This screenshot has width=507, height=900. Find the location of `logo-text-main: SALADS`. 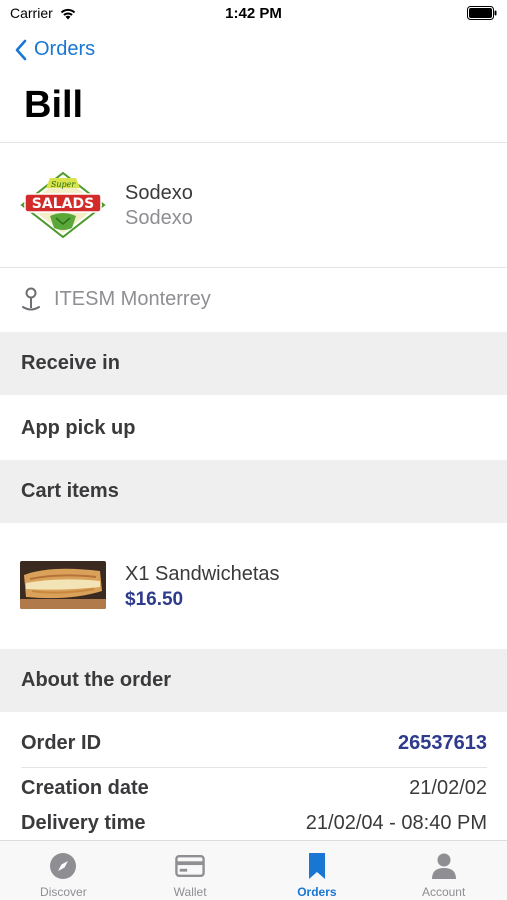

logo-text-main: SALADS is located at coordinates (63, 204).